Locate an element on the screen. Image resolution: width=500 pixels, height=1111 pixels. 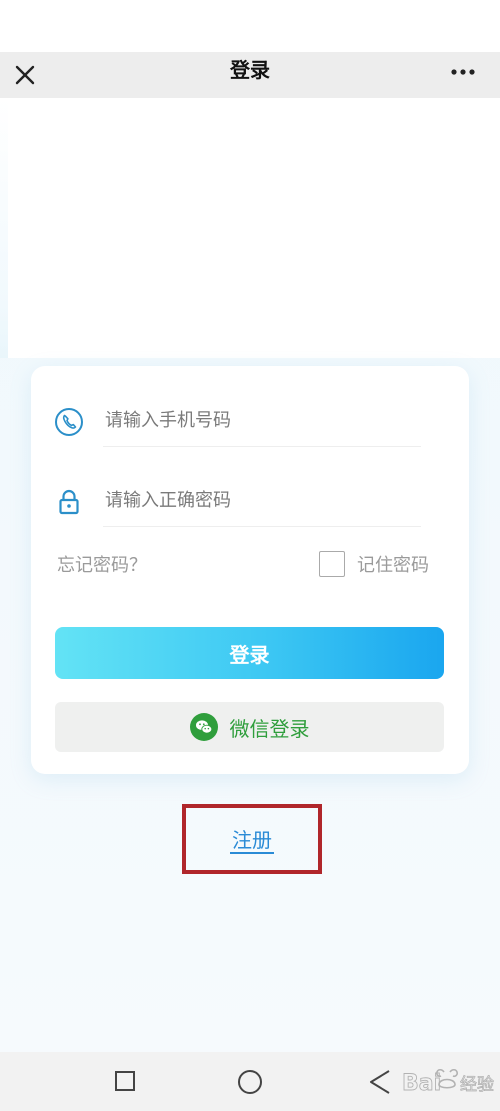
background-strip is located at coordinates (4, 228).